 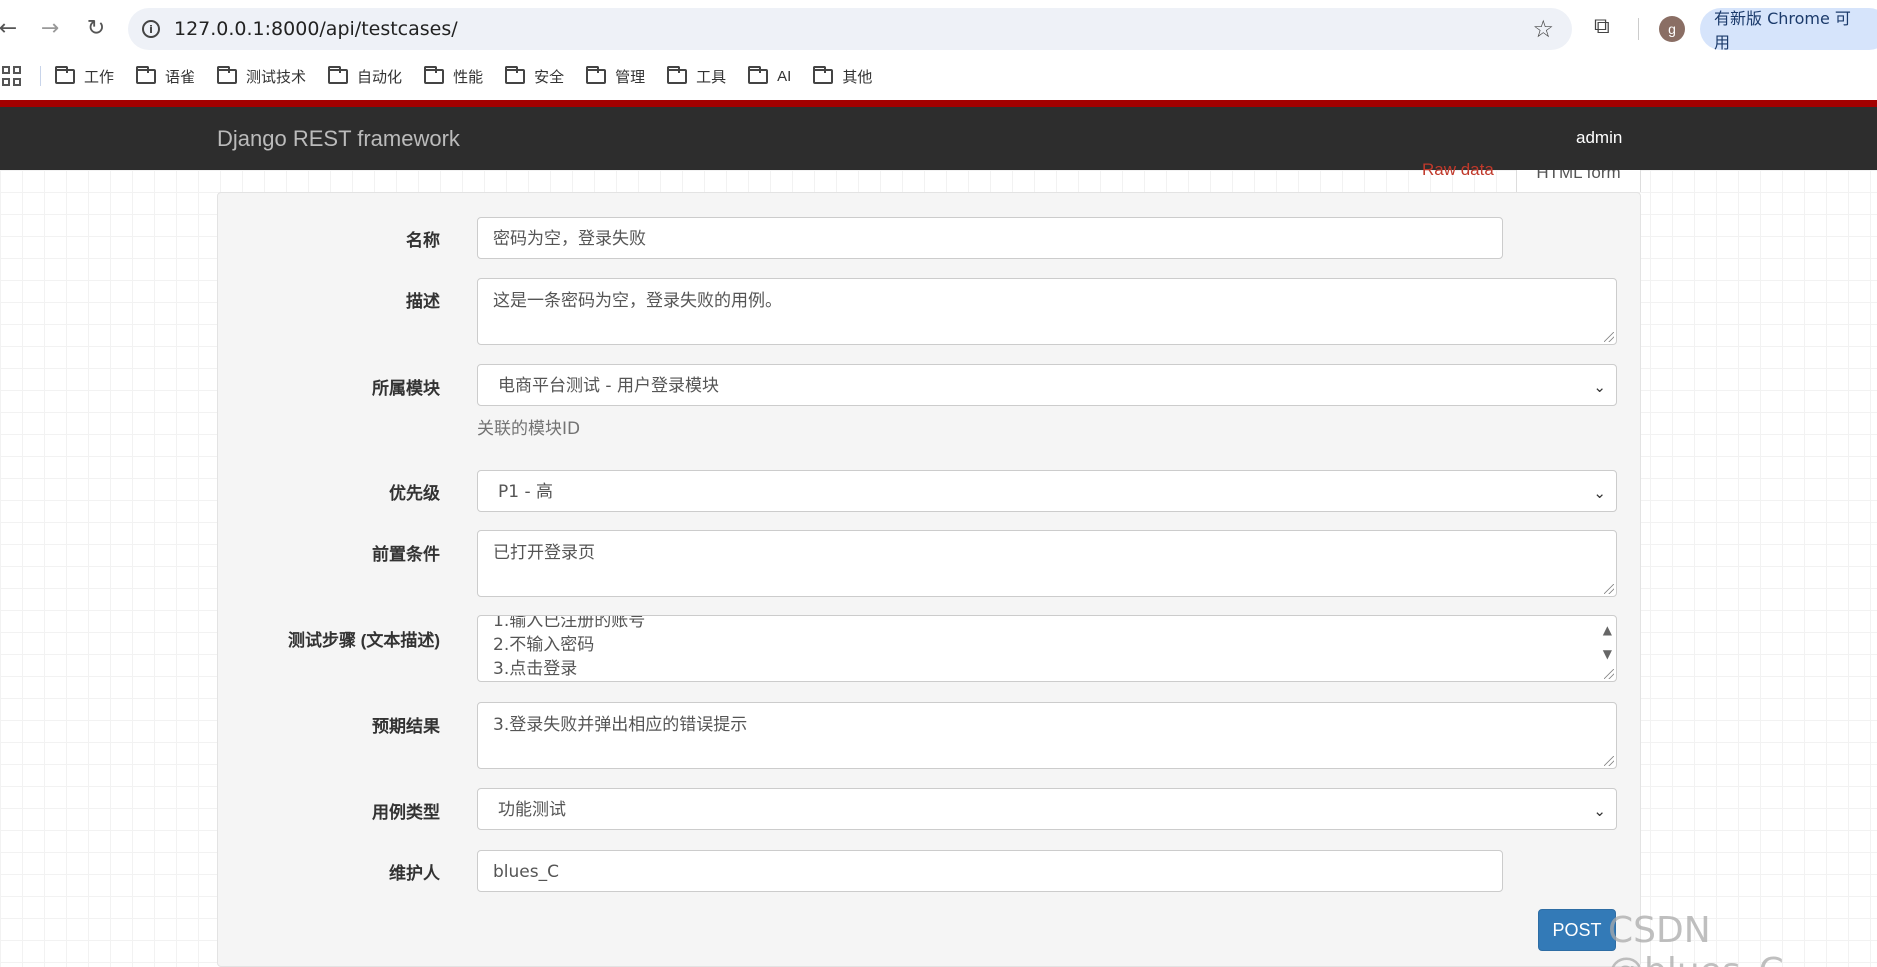 I want to click on steps-line: 2.不输入密码, so click(x=544, y=645).